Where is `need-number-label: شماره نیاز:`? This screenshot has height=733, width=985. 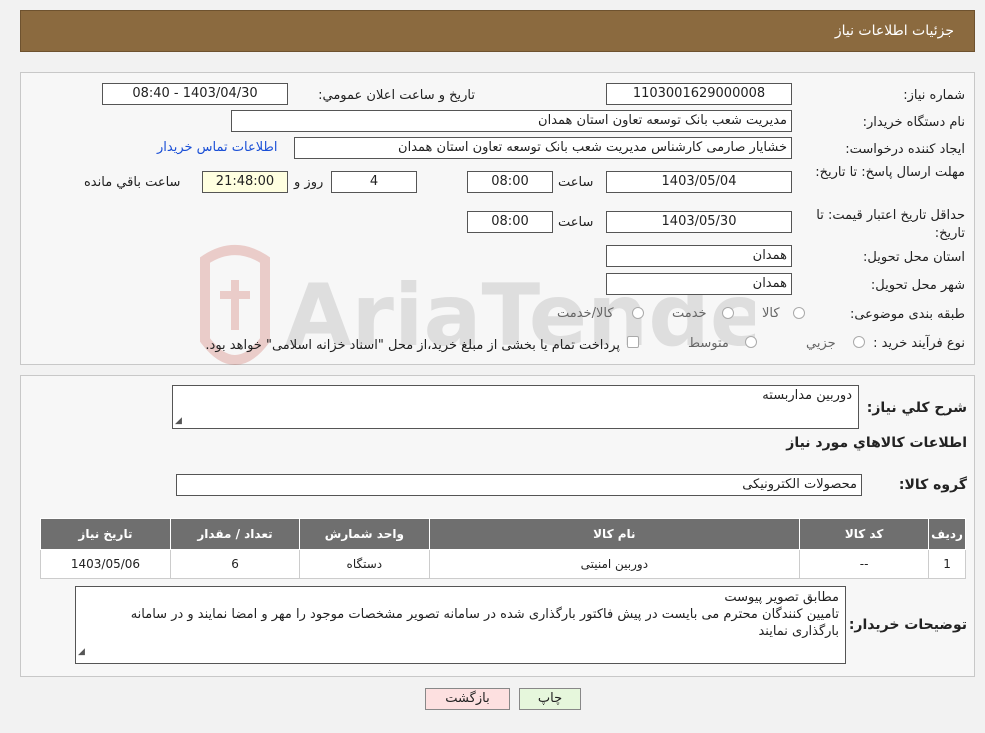 need-number-label: شماره نیاز: is located at coordinates (934, 95).